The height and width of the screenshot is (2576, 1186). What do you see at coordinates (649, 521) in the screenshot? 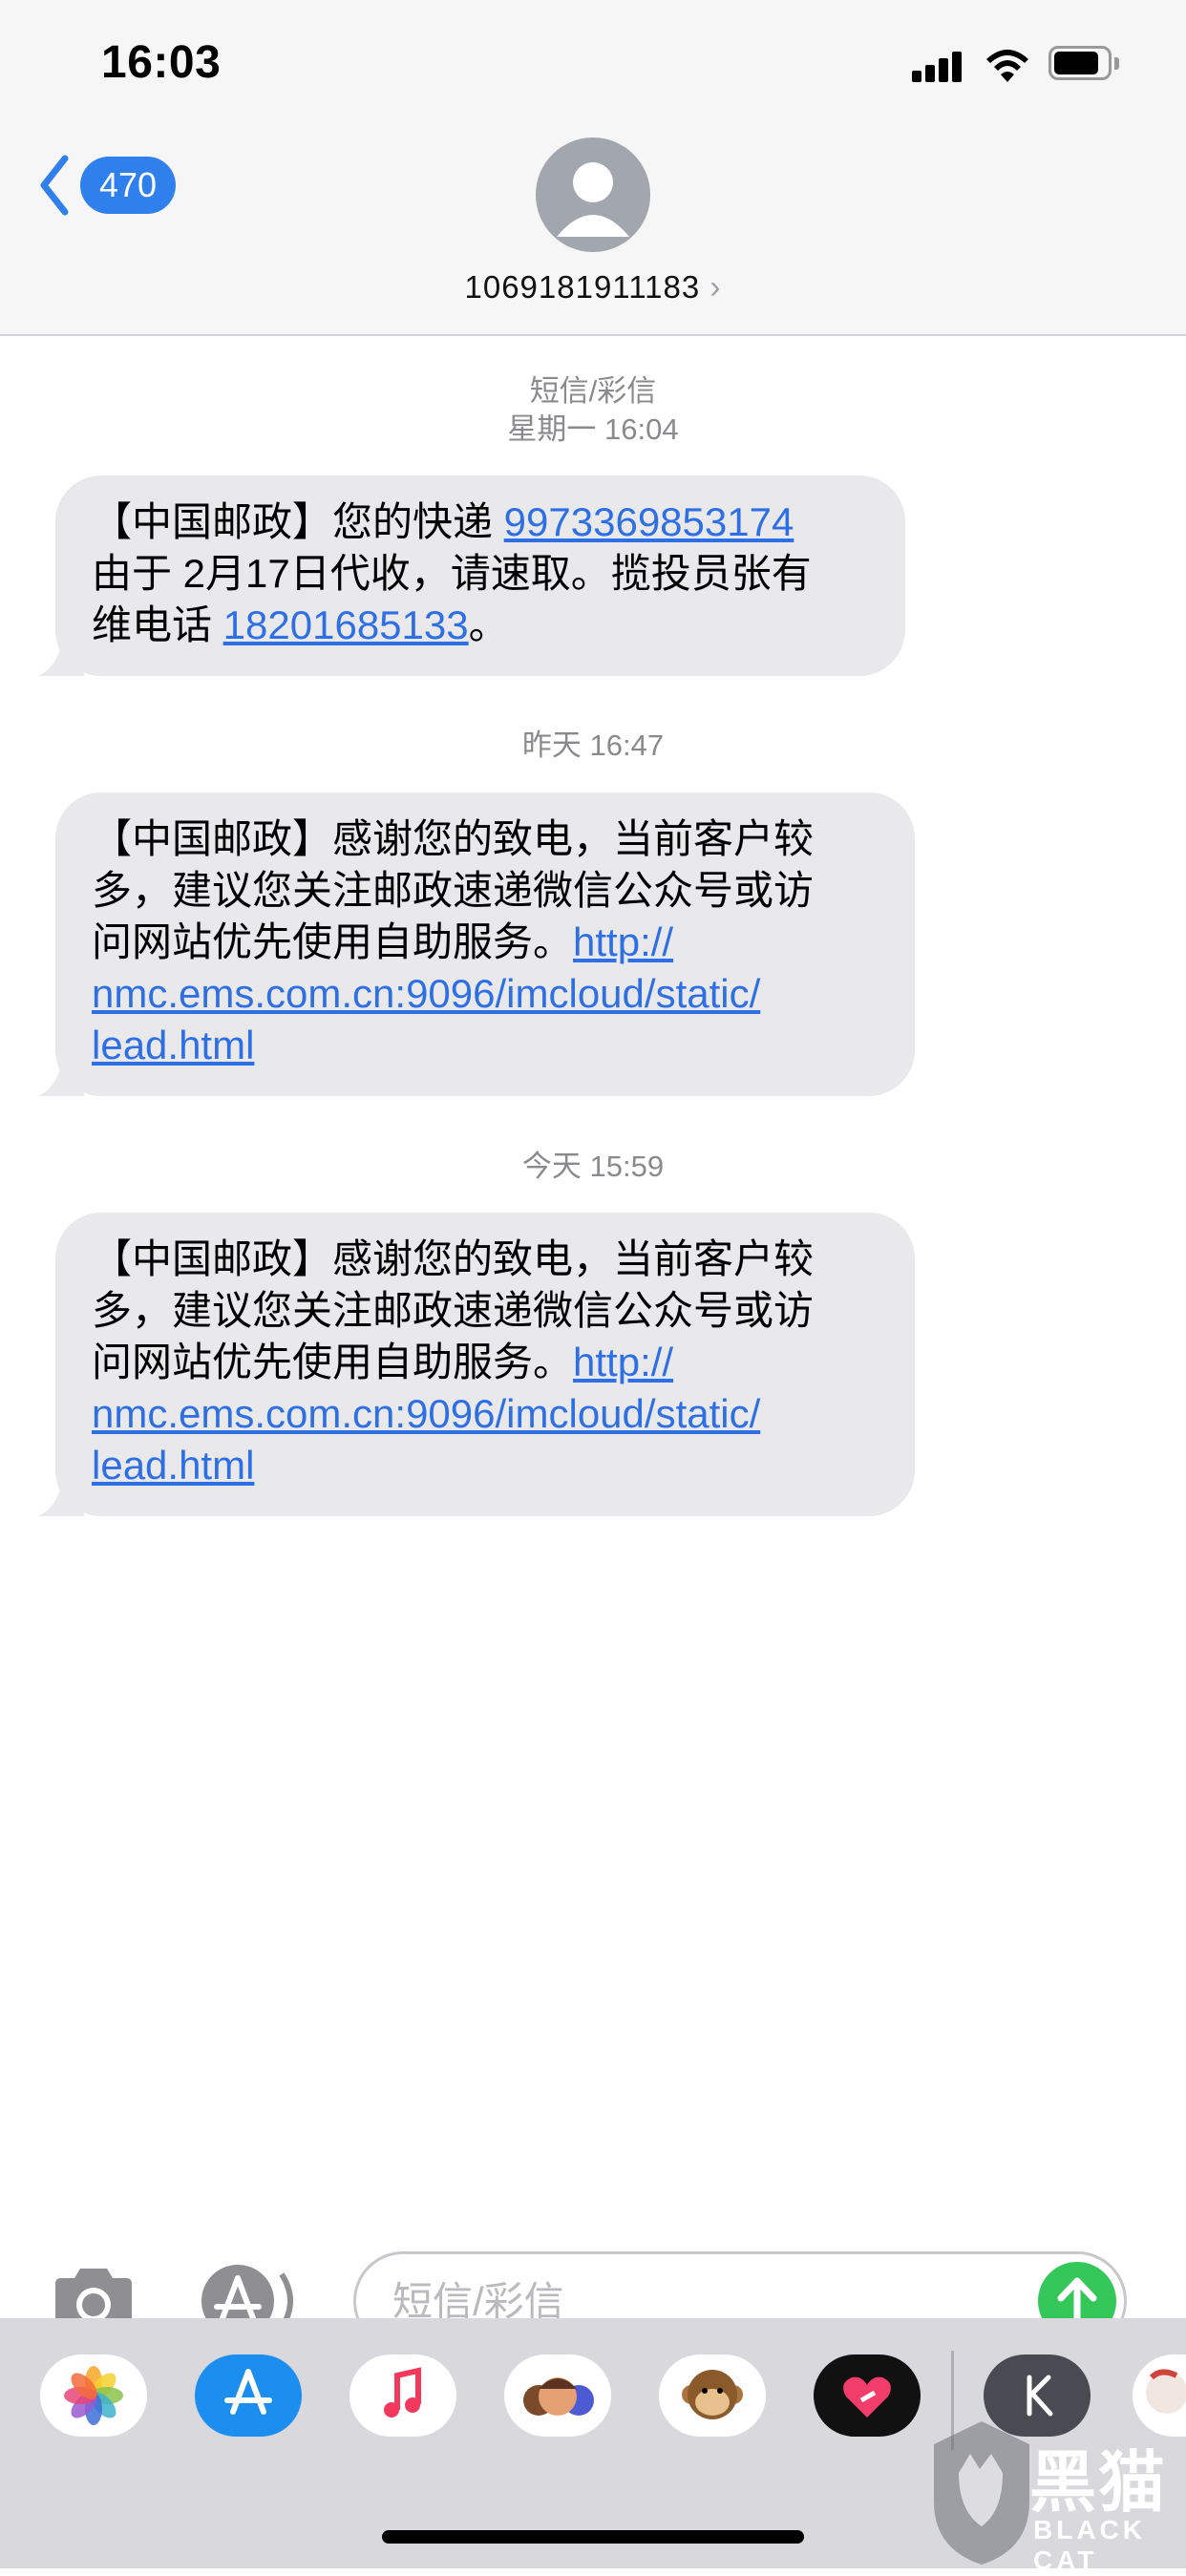
I see `tracking-number-link: 9973369853174` at bounding box center [649, 521].